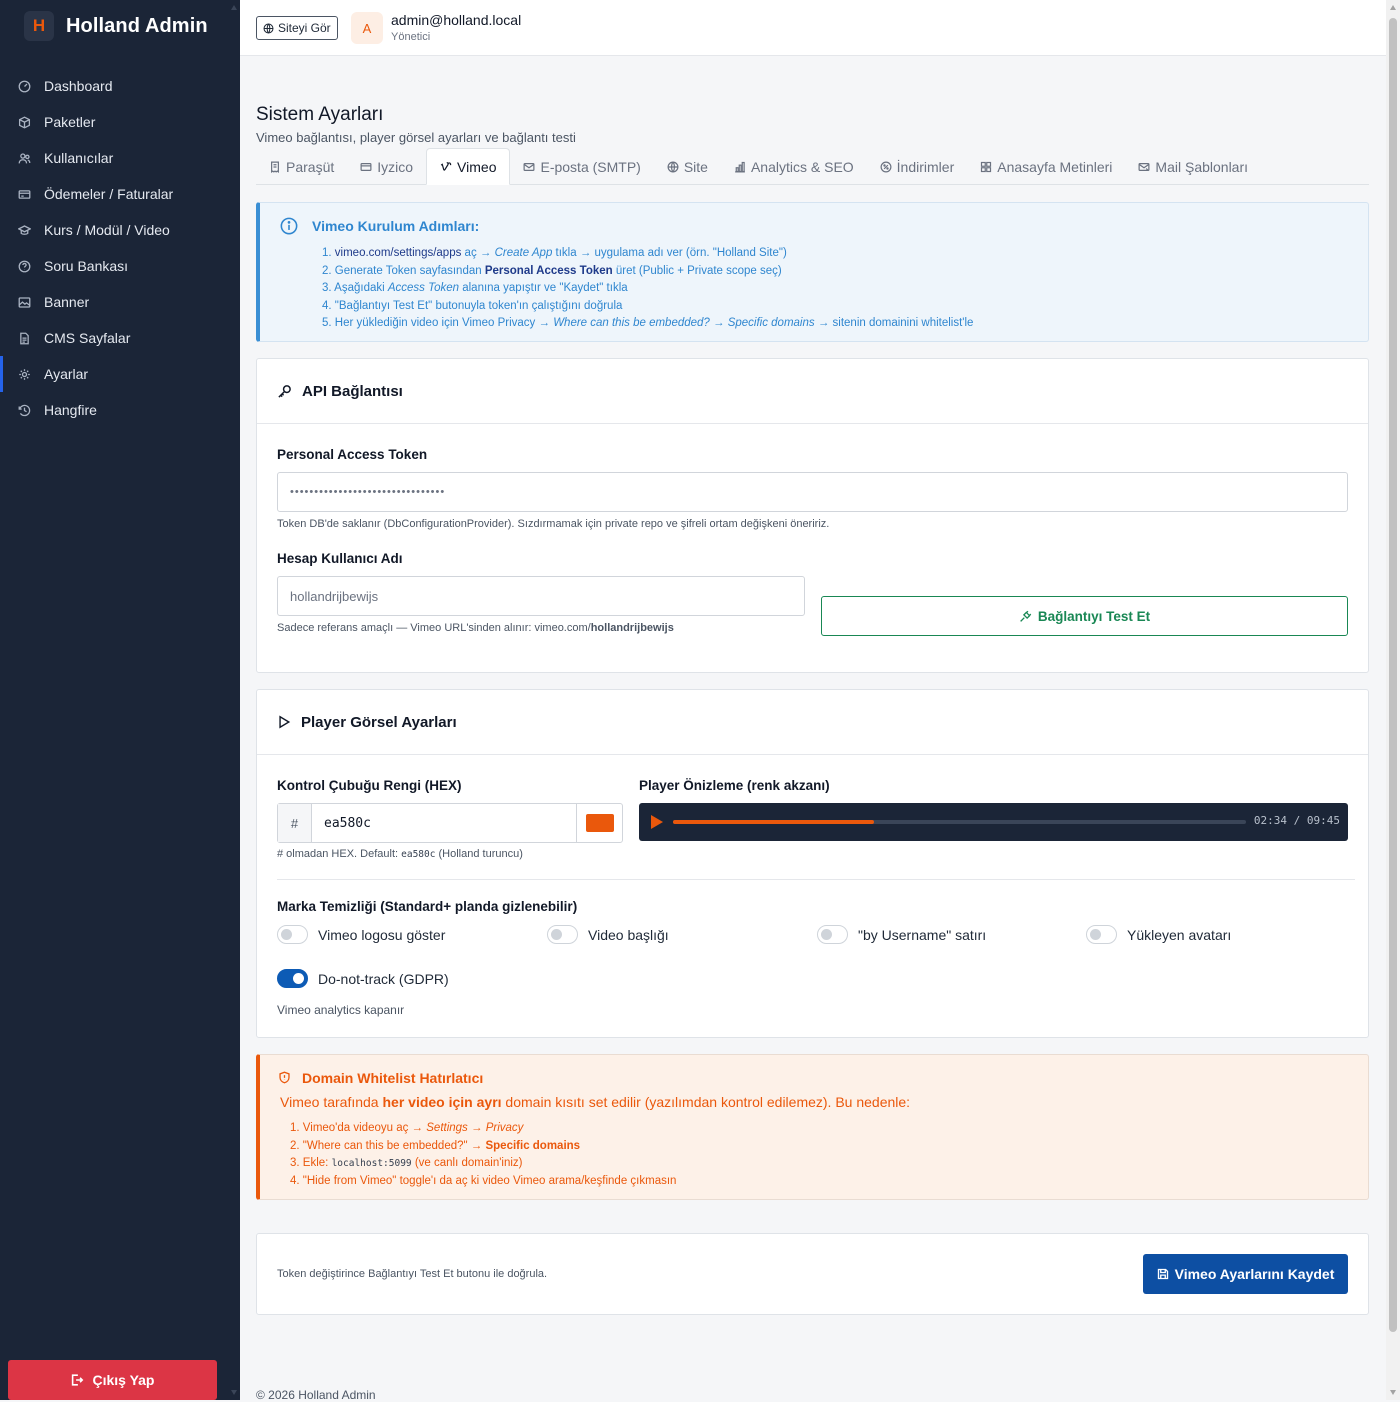 This screenshot has height=1402, width=1400. Describe the element at coordinates (120, 86) in the screenshot. I see `sidebar-item-dashboard: Dashboard` at that location.